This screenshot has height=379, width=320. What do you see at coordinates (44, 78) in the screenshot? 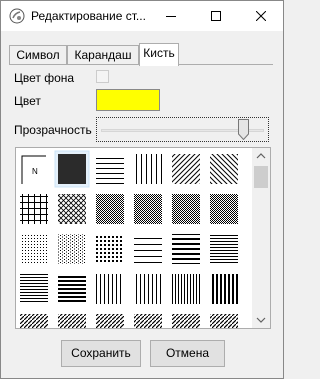
I see `background-color-label: Цвет фона` at bounding box center [44, 78].